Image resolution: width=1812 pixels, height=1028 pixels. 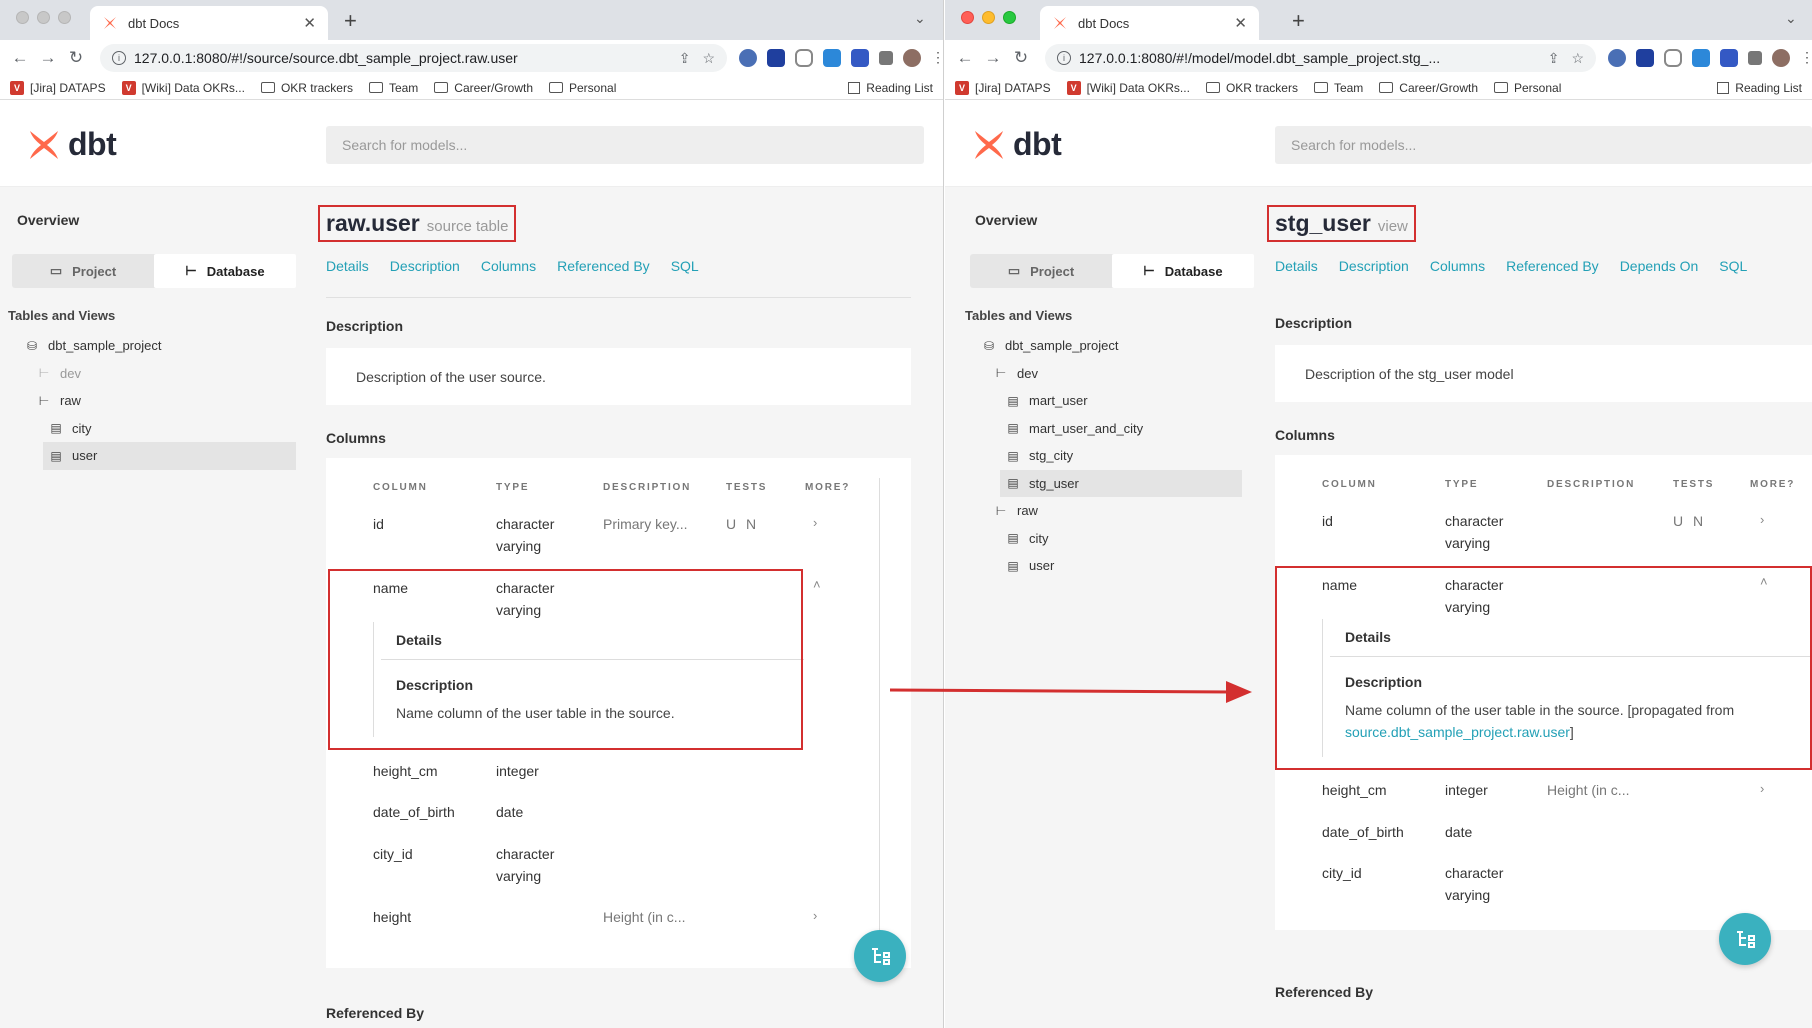 I want to click on collapse-chevron-icon: ˄, so click(x=817, y=584).